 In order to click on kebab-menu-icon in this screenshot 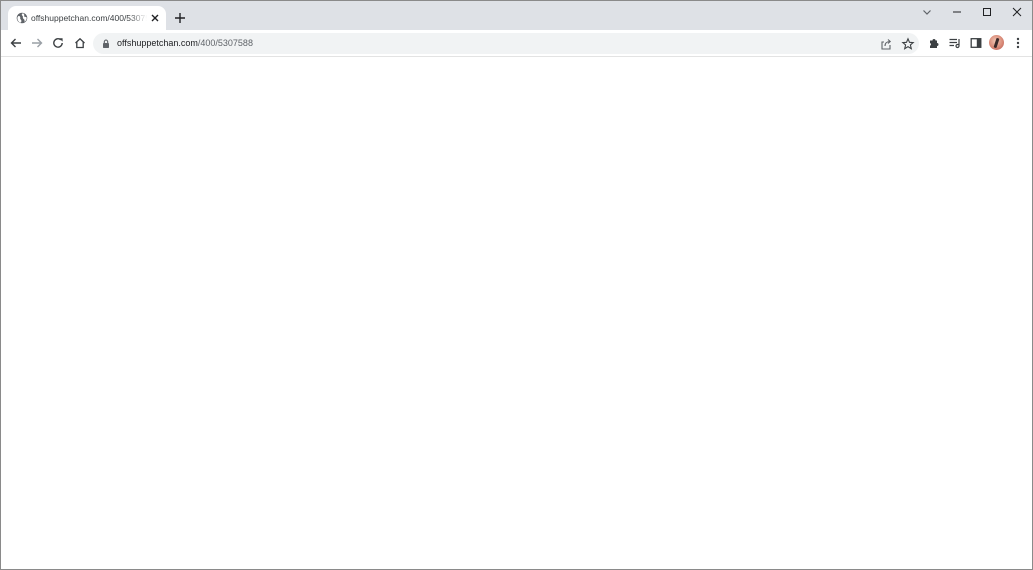, I will do `click(1018, 43)`.